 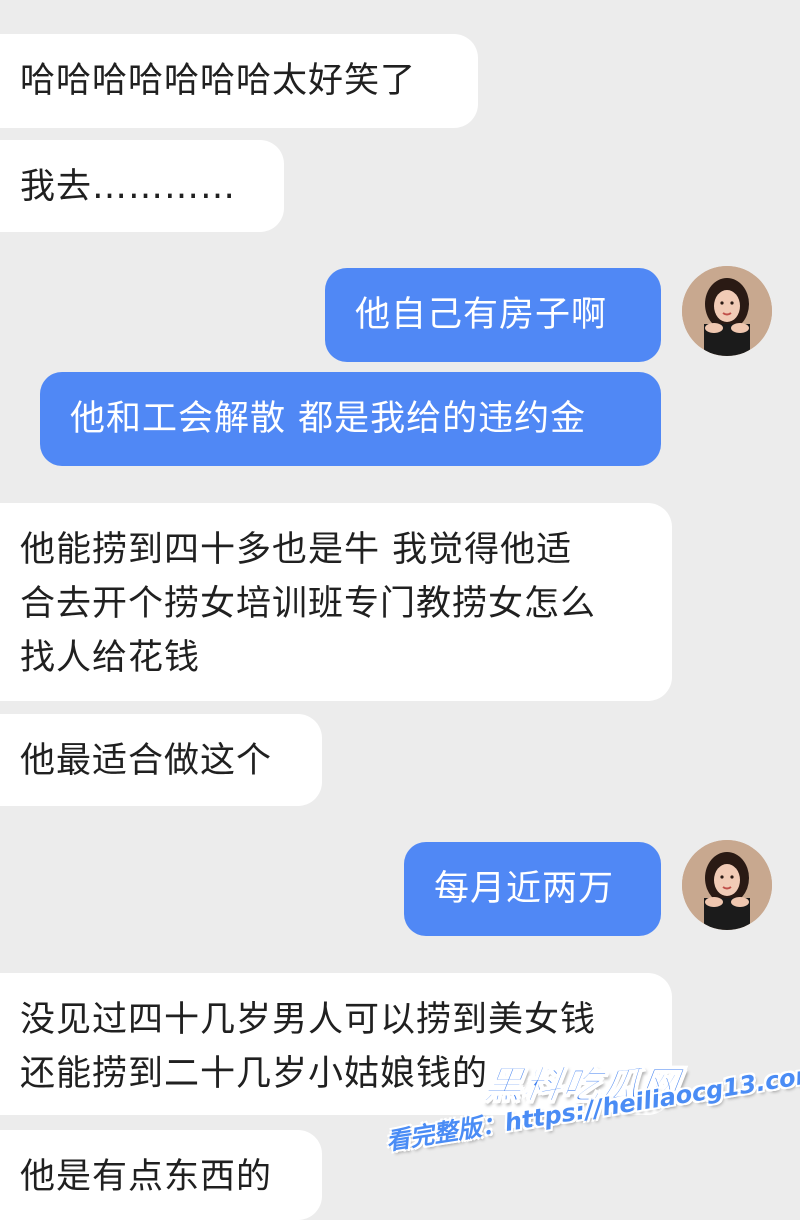 I want to click on message-bubble-incoming: 他能捞到四十多也是牛 我觉得他适 合去开个捞女培训班专门教捞女怎么 找人给花钱, so click(x=336, y=602).